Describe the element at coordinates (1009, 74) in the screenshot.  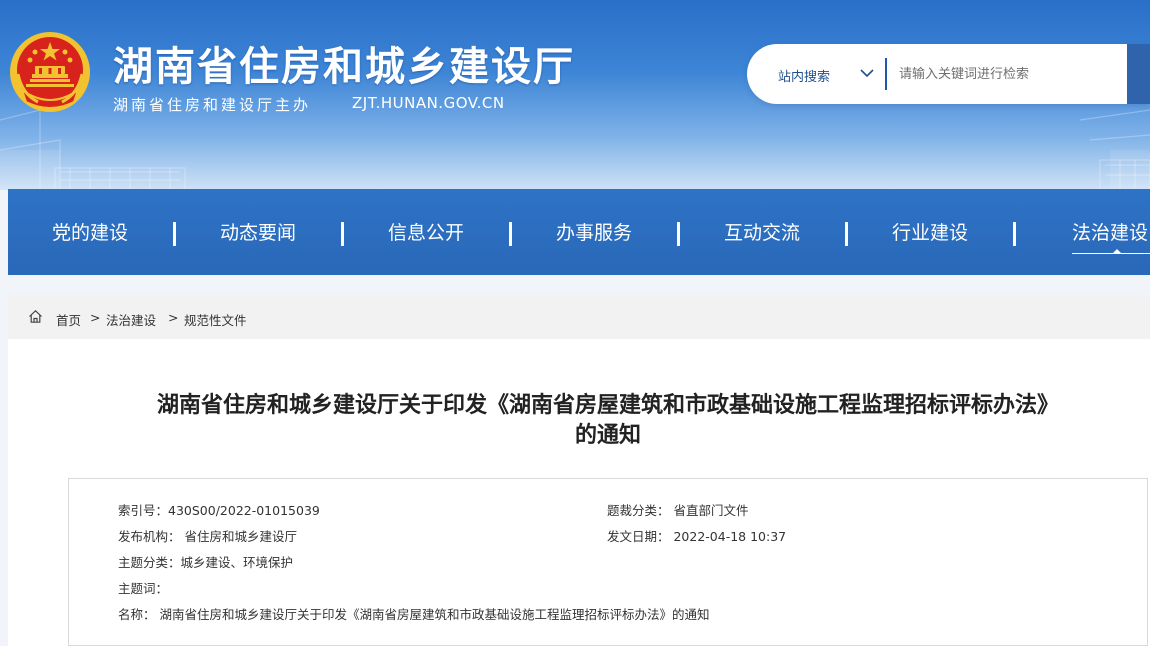
I see `search-input` at that location.